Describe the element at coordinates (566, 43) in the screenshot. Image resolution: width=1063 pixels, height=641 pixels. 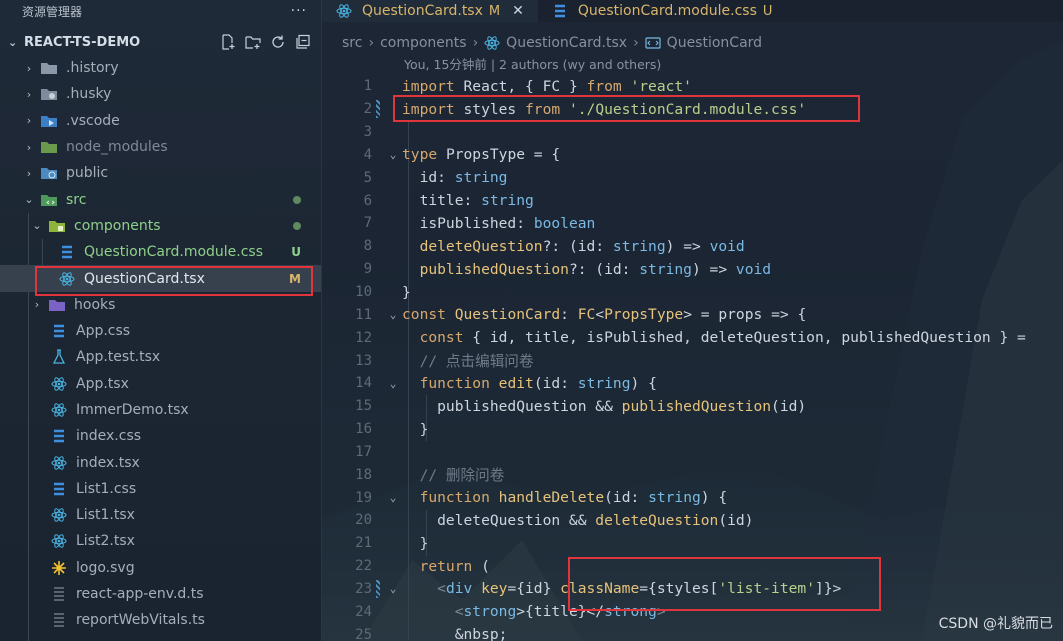
I see `breadcrumb-item: QuestionCard.tsx` at that location.